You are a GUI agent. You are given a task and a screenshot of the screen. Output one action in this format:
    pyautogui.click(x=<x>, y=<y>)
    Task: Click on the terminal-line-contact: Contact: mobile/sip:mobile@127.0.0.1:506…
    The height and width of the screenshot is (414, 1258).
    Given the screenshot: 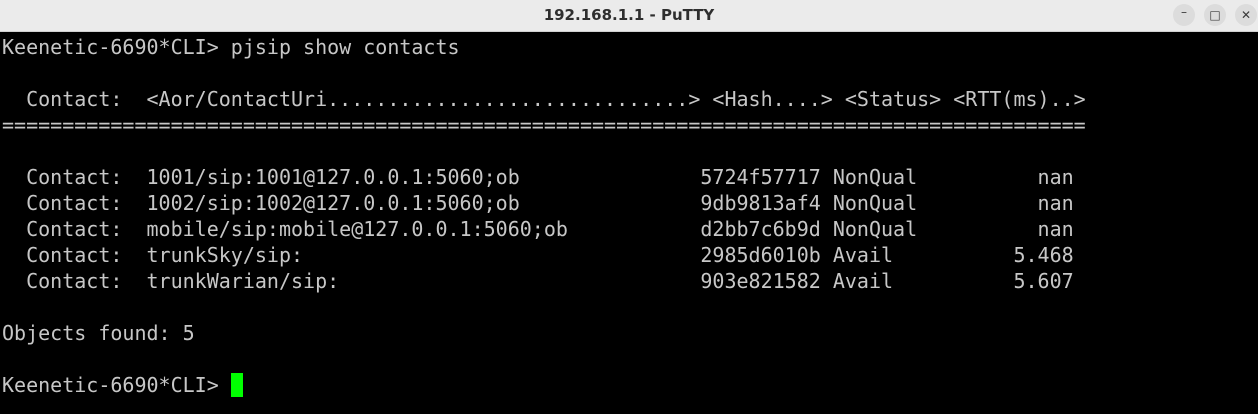 What is the action you would take?
    pyautogui.click(x=538, y=229)
    